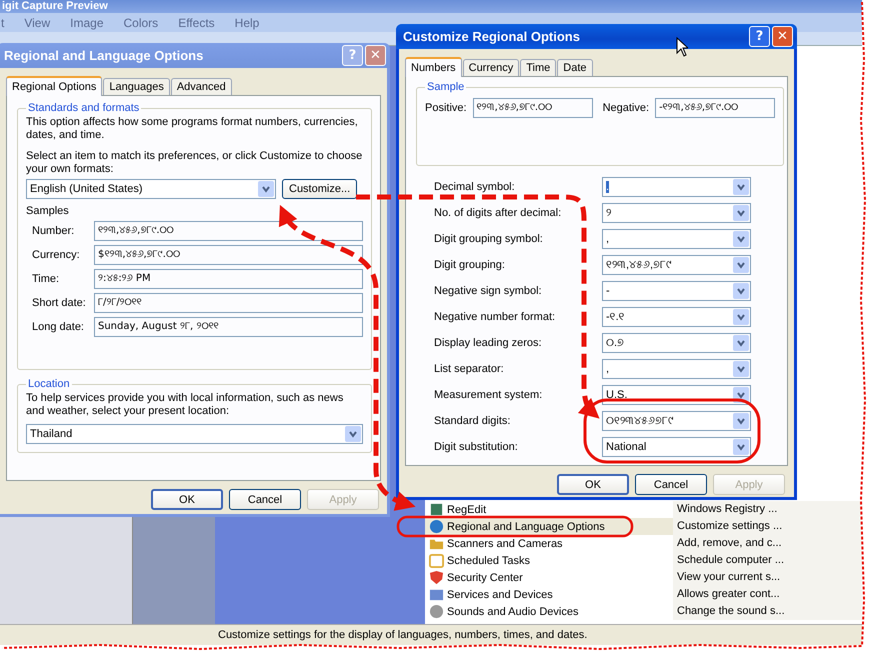  What do you see at coordinates (488, 239) in the screenshot?
I see `setting-label: Digit grouping symbol:` at bounding box center [488, 239].